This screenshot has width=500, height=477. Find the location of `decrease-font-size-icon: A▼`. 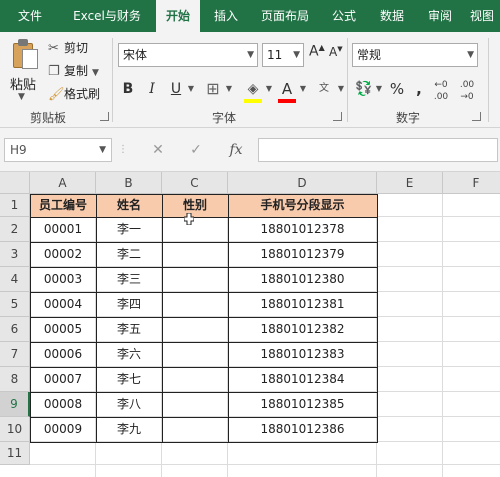

decrease-font-size-icon: A▼ is located at coordinates (336, 52).